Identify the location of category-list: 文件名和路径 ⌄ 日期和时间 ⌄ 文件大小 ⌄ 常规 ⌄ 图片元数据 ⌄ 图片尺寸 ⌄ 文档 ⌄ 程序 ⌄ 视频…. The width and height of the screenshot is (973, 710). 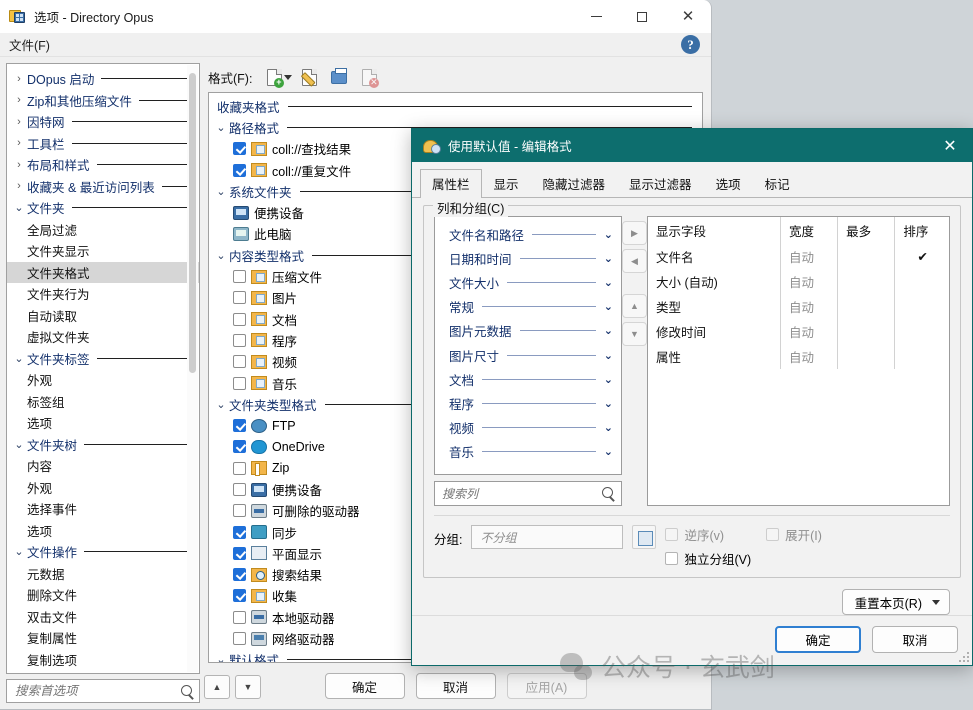
(528, 345).